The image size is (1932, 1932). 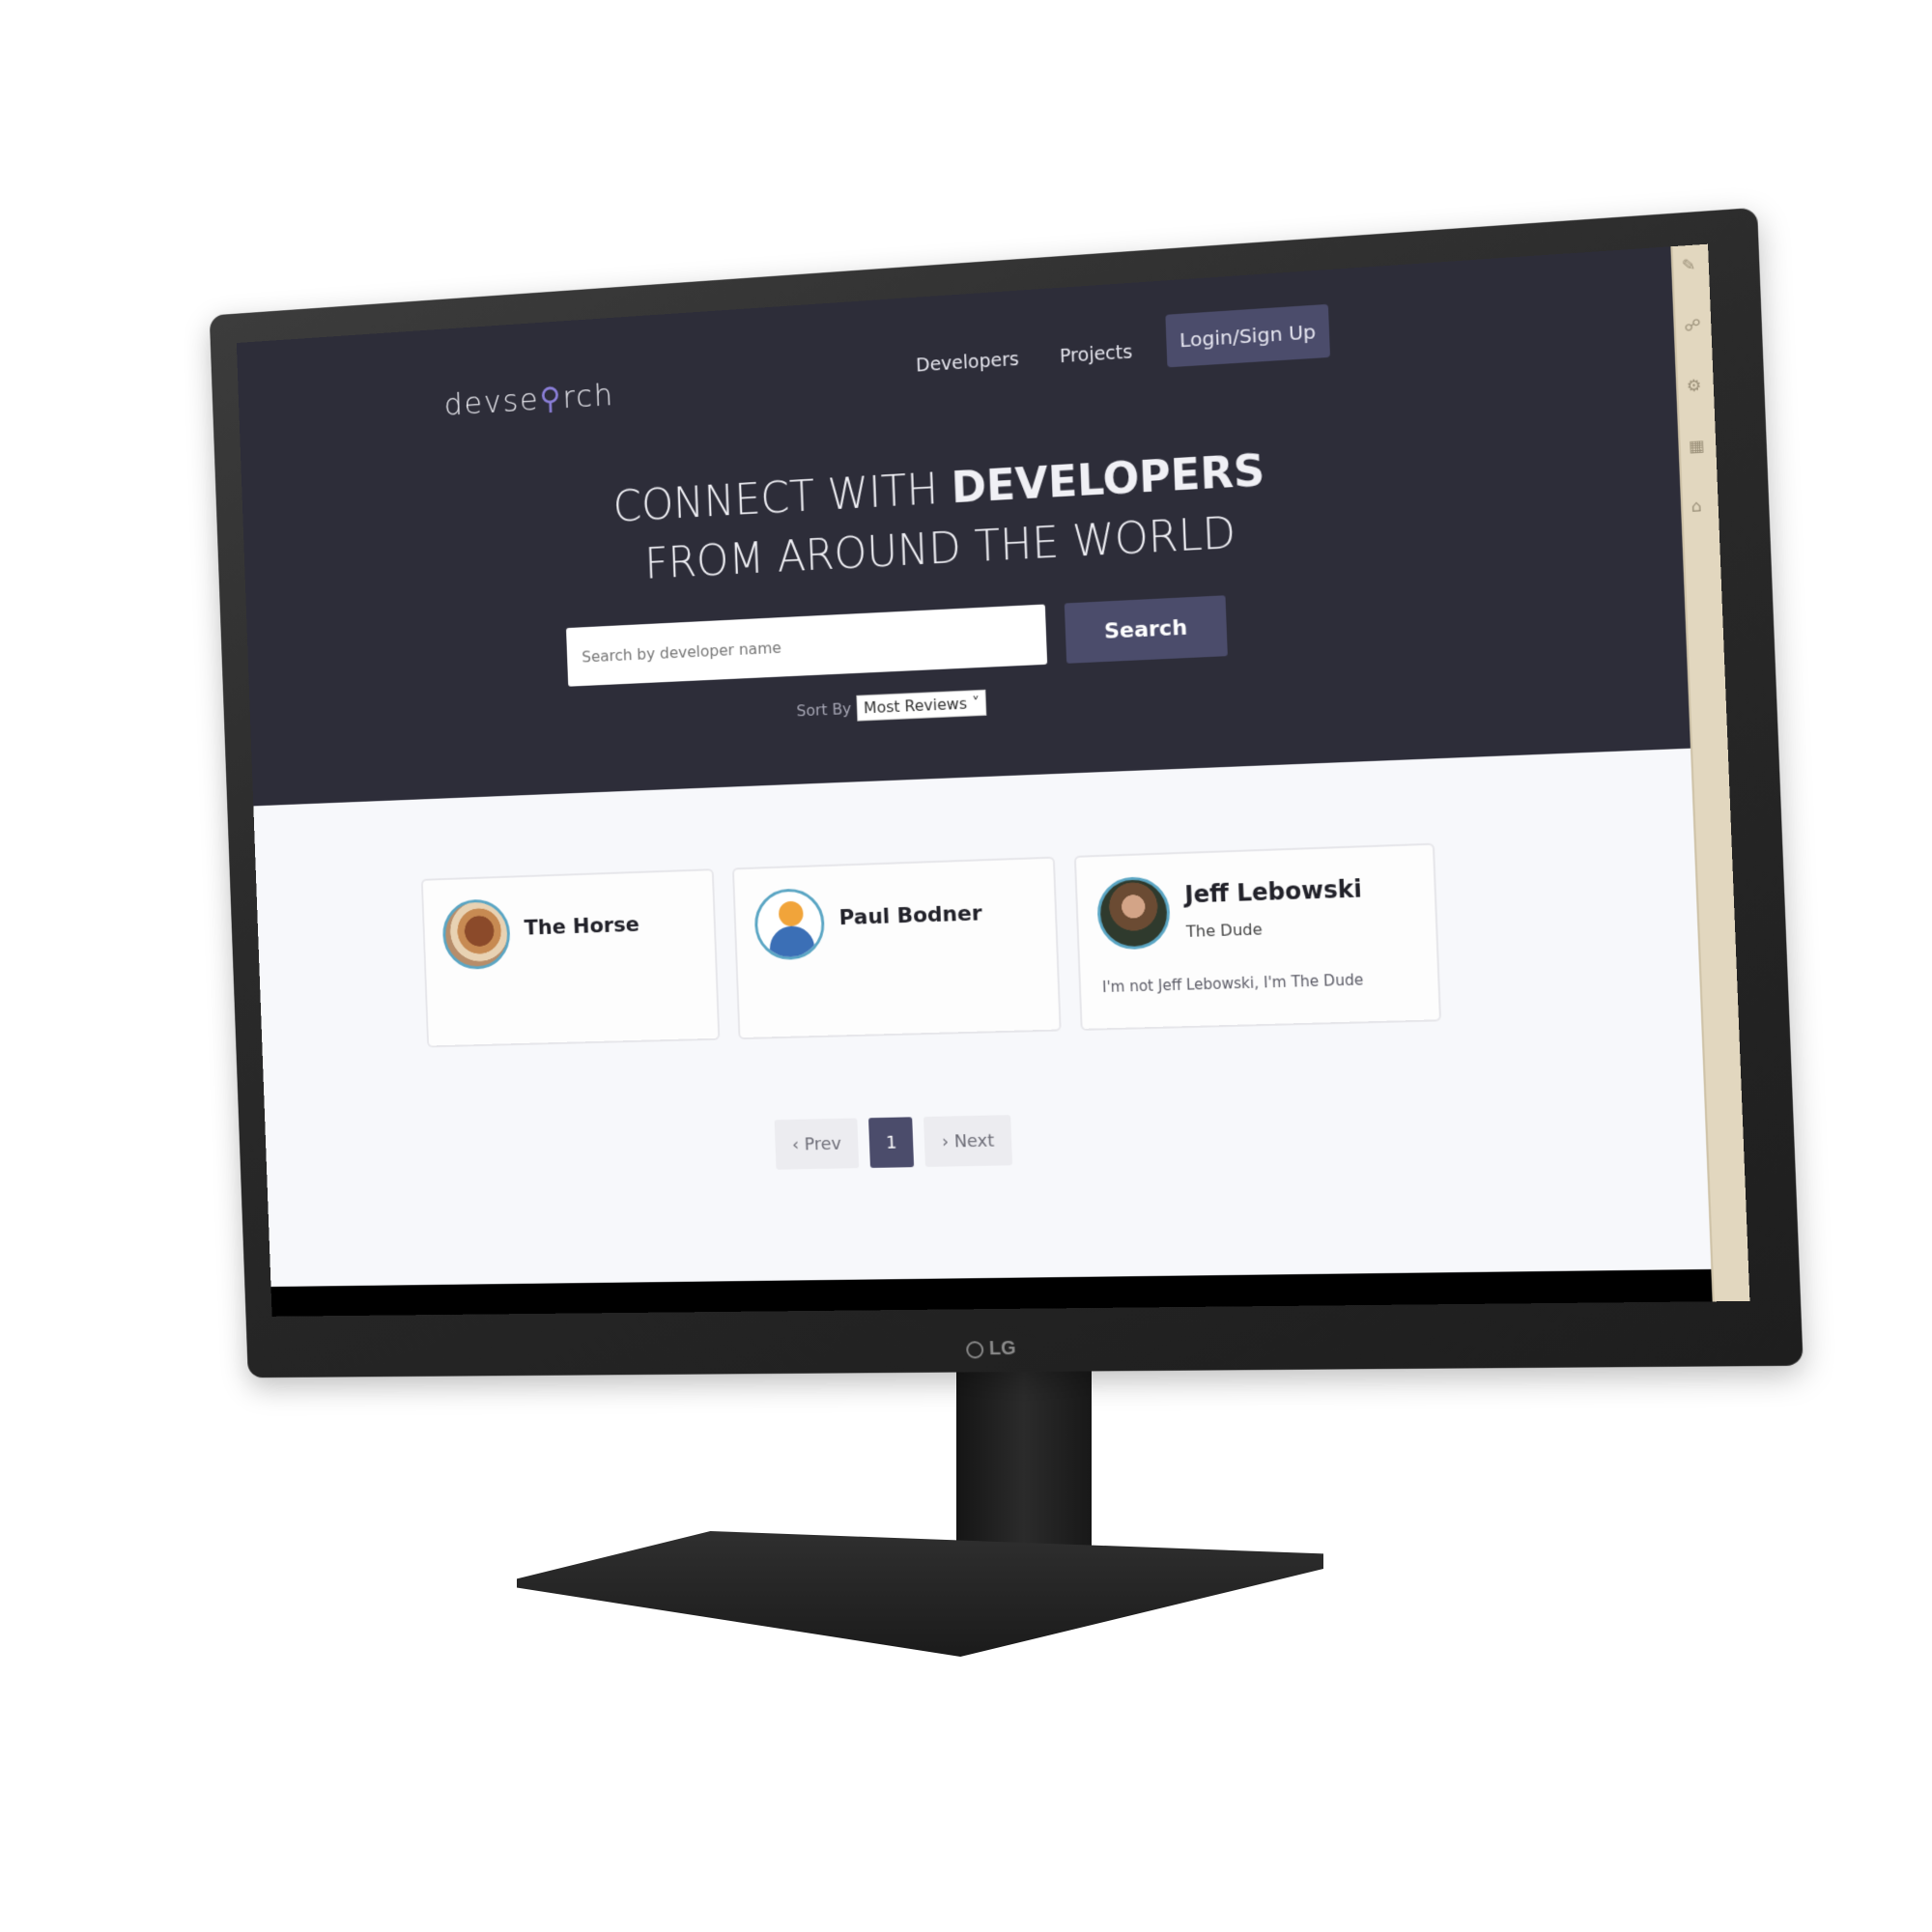 What do you see at coordinates (1695, 385) in the screenshot?
I see `bug-icon: ⚙` at bounding box center [1695, 385].